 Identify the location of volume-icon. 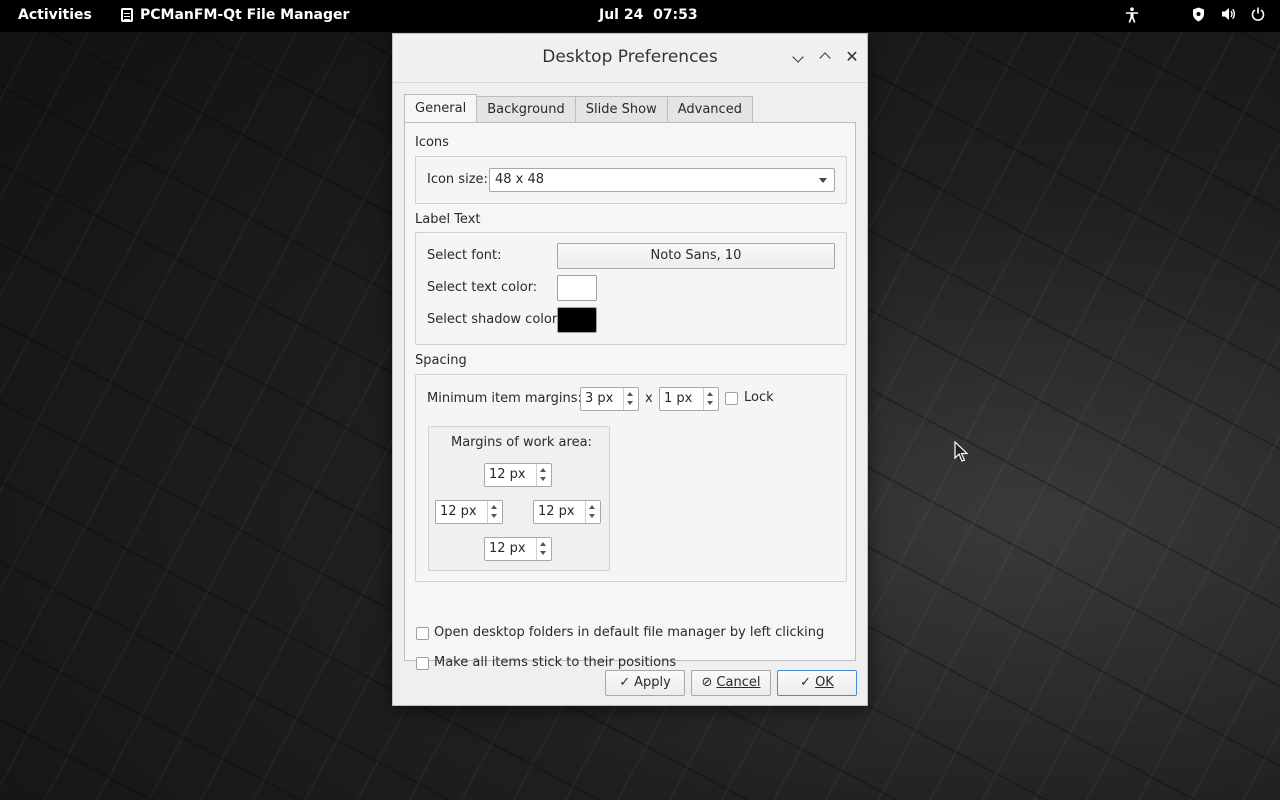
(1228, 17).